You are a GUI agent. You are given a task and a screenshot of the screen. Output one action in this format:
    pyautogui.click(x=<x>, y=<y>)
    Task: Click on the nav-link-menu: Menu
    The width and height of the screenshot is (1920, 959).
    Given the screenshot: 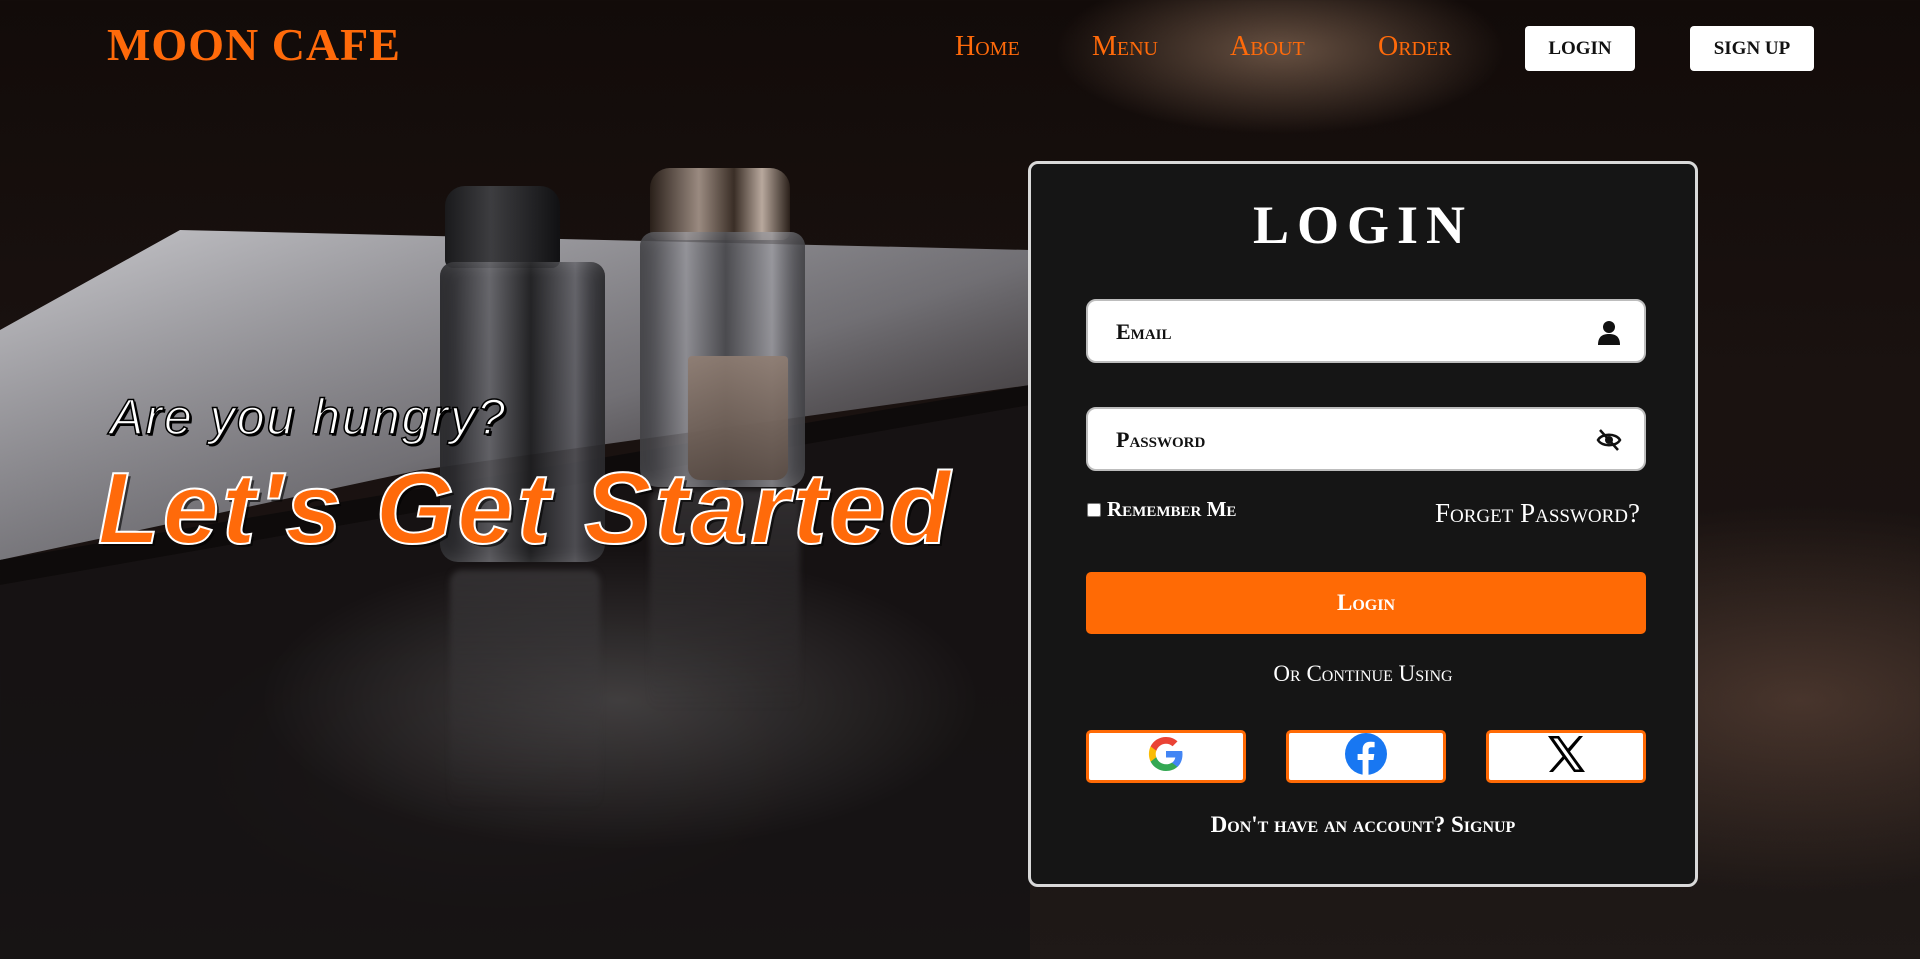 What is the action you would take?
    pyautogui.click(x=1125, y=47)
    